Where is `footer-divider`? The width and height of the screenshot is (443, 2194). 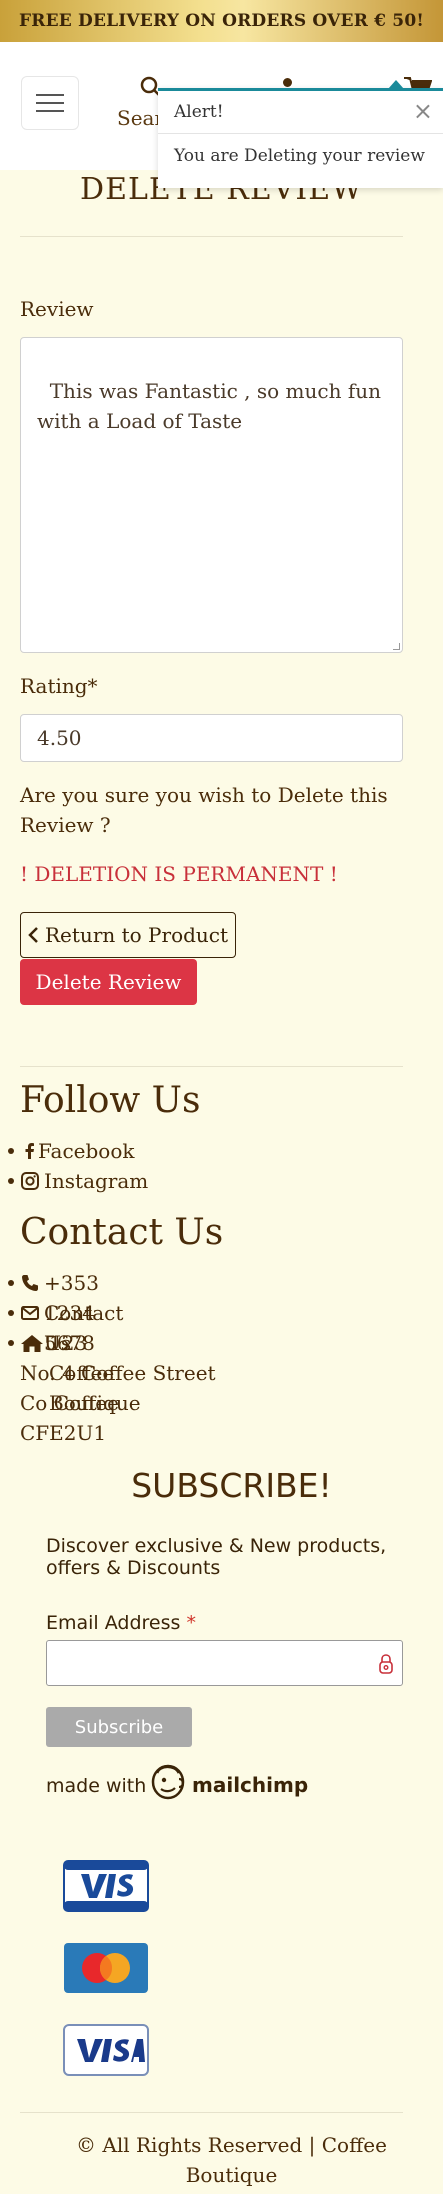
footer-divider is located at coordinates (211, 1066).